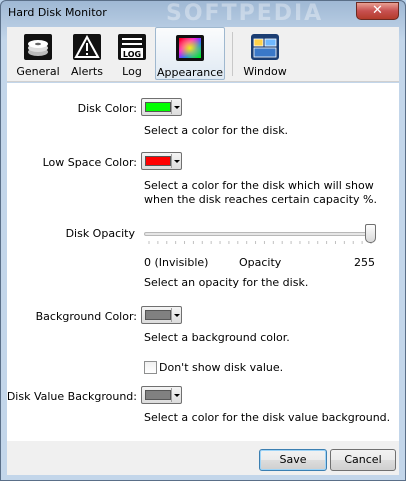 This screenshot has height=481, width=406. I want to click on low-space-color-swatch, so click(158, 161).